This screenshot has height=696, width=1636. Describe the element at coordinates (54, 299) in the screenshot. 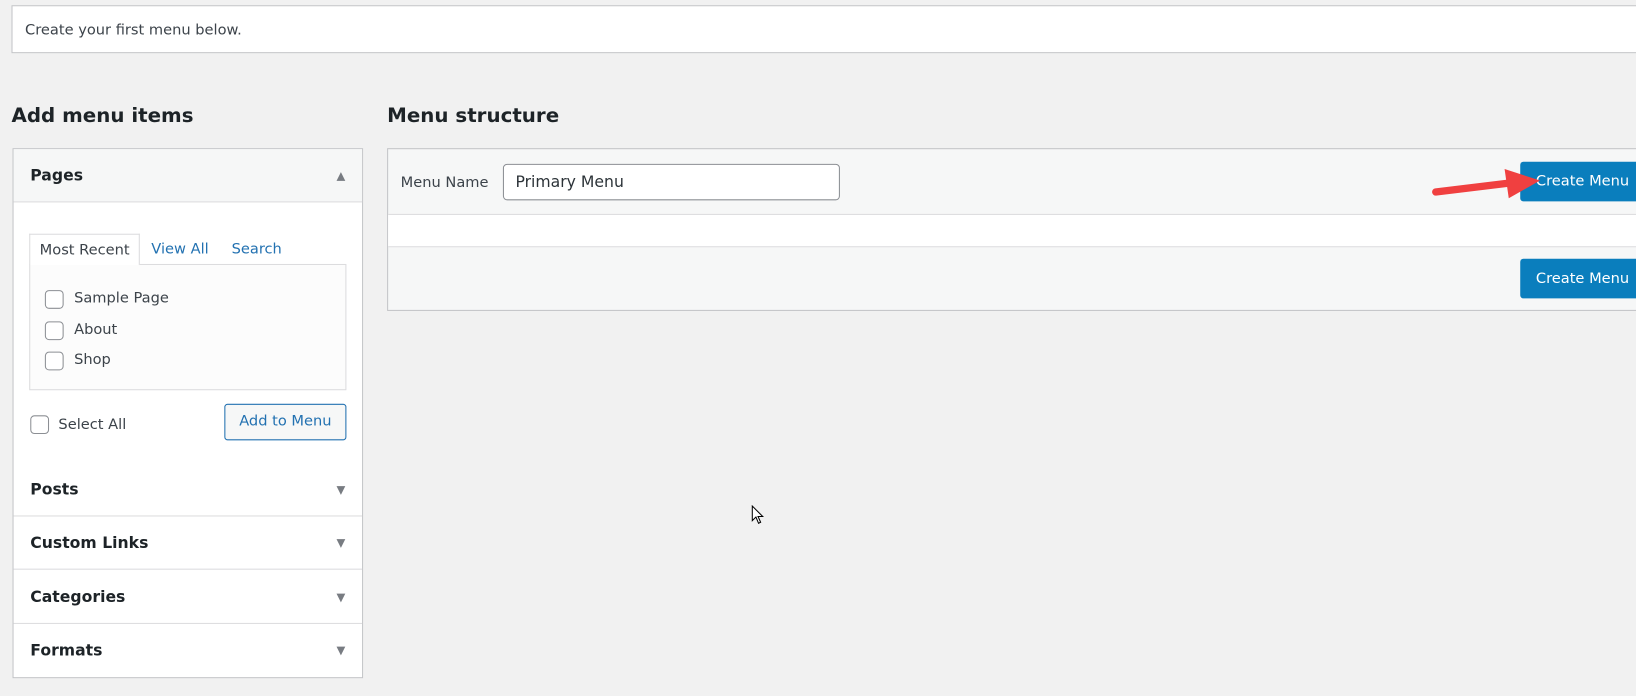

I see `checkbox-sample-page` at that location.